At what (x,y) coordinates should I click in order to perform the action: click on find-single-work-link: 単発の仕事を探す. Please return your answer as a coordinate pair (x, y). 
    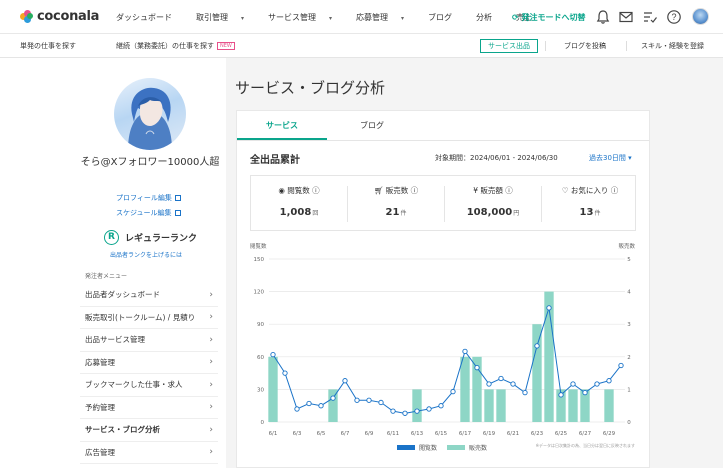
    Looking at the image, I should click on (48, 46).